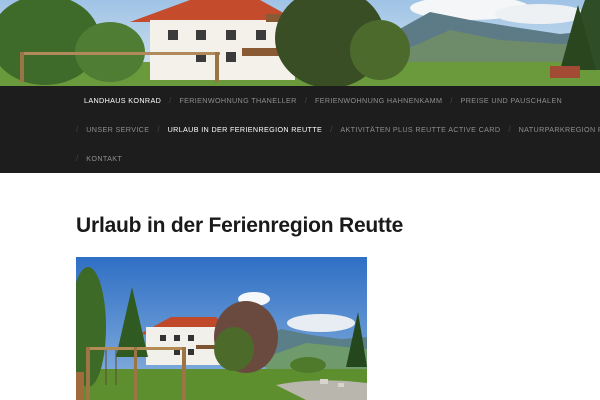 This screenshot has width=600, height=400. Describe the element at coordinates (559, 129) in the screenshot. I see `nav-item-naturparkregion-reutte: Naturparkregion Reutte` at that location.